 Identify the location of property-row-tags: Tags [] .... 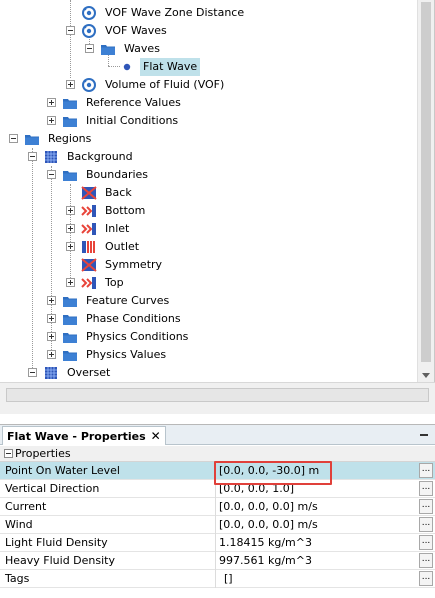
(217, 579).